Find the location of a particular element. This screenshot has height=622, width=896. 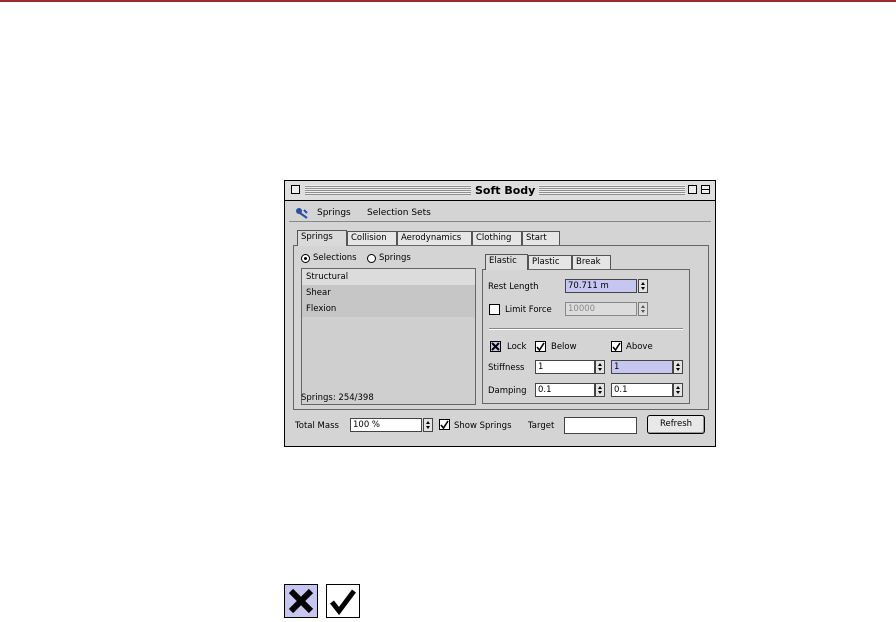

zoom-box-icon is located at coordinates (692, 189).